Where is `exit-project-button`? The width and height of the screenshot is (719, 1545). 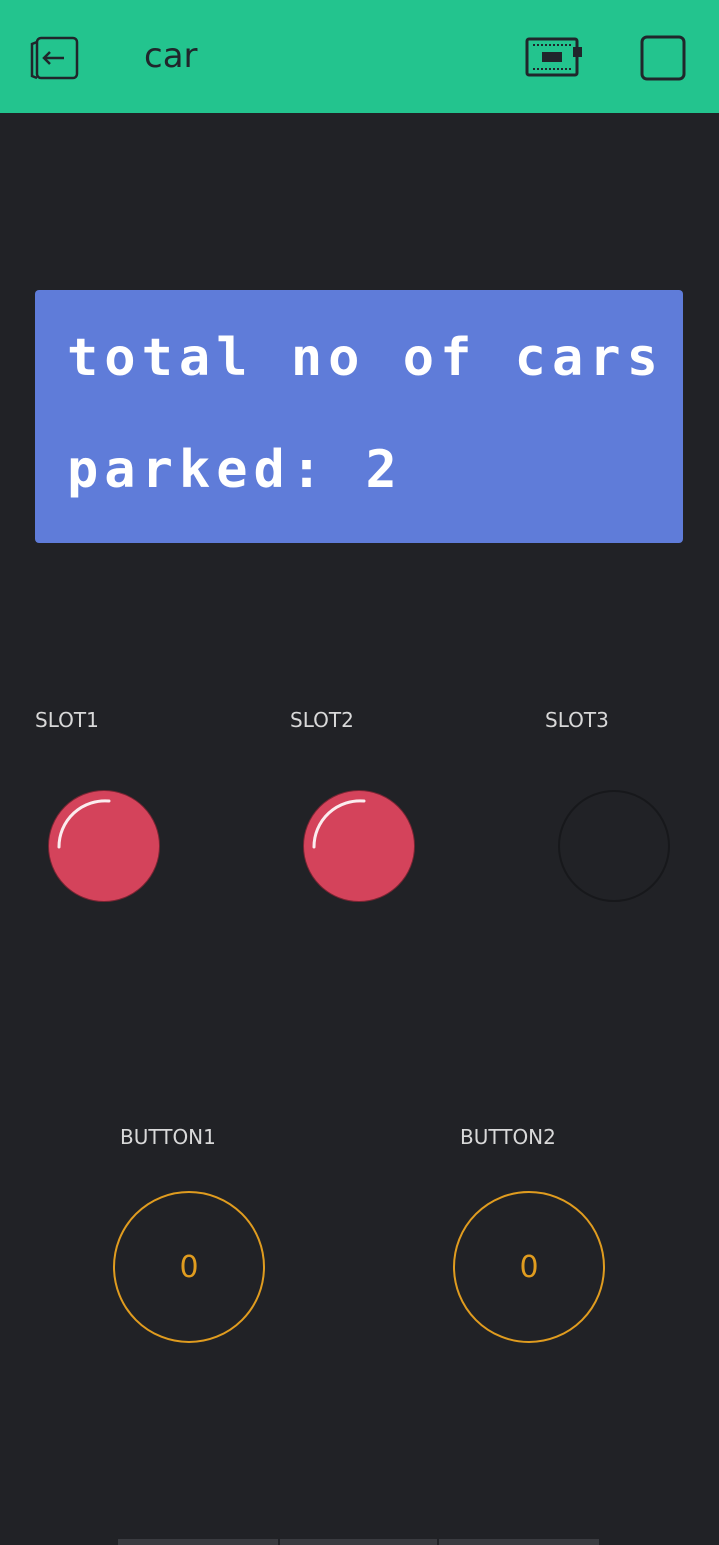 exit-project-button is located at coordinates (55, 58).